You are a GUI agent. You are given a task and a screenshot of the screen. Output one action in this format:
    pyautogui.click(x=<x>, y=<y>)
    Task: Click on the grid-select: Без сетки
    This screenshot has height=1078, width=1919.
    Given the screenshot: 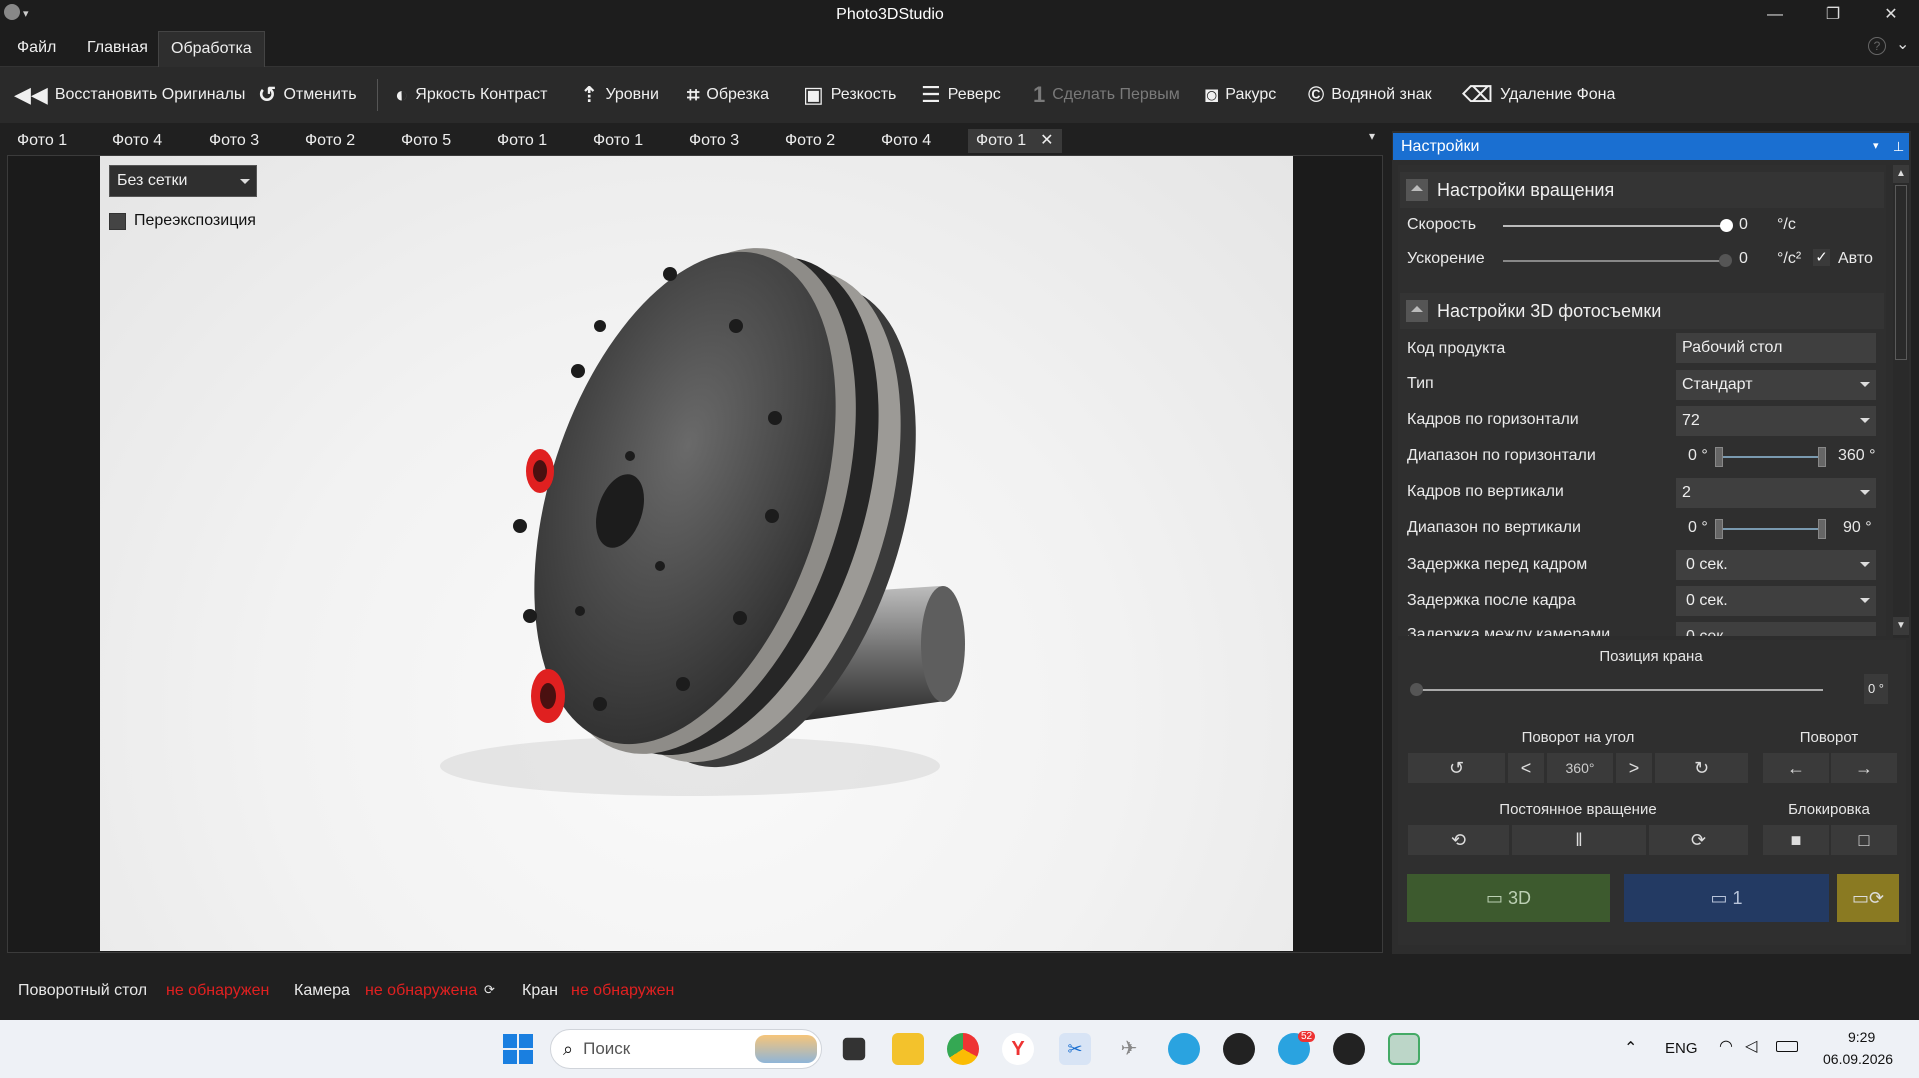 What is the action you would take?
    pyautogui.click(x=183, y=181)
    